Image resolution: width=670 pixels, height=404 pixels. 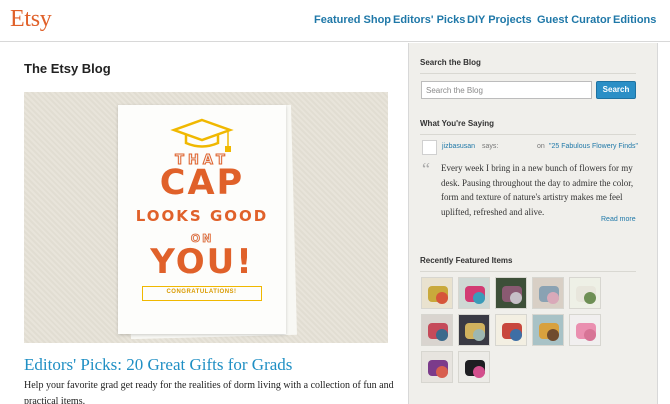 I want to click on search-input, so click(x=506, y=90).